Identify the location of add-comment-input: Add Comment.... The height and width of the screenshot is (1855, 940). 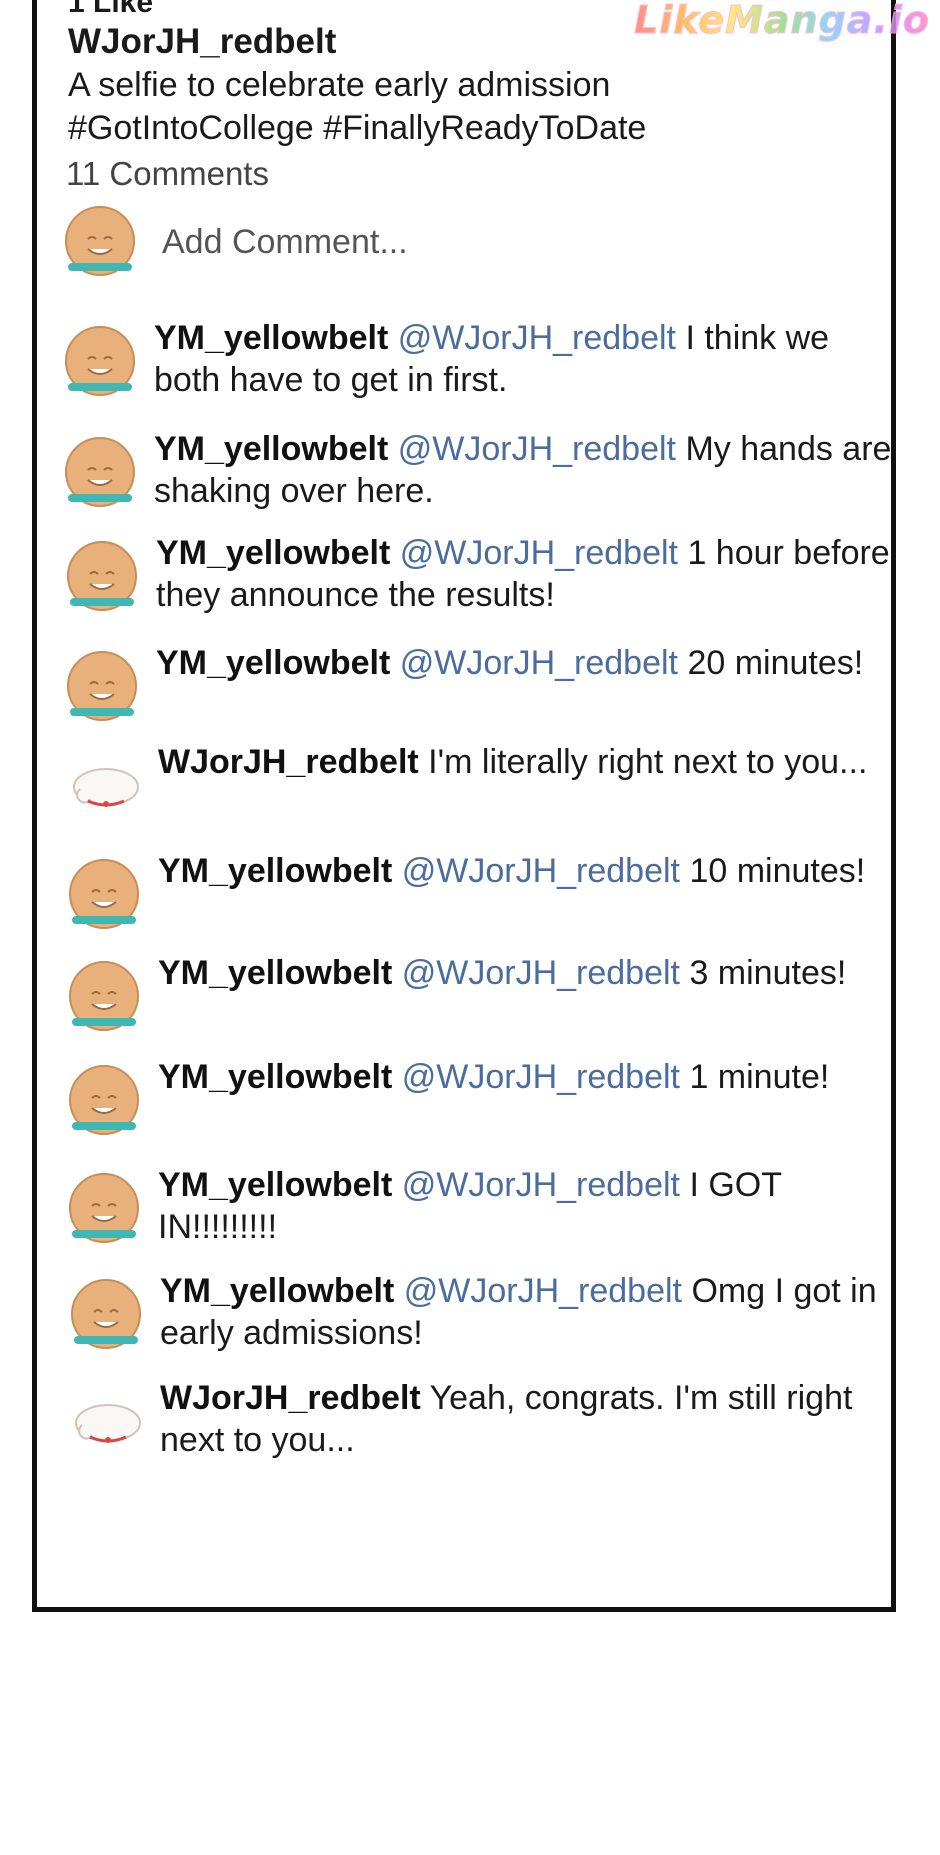
(285, 242).